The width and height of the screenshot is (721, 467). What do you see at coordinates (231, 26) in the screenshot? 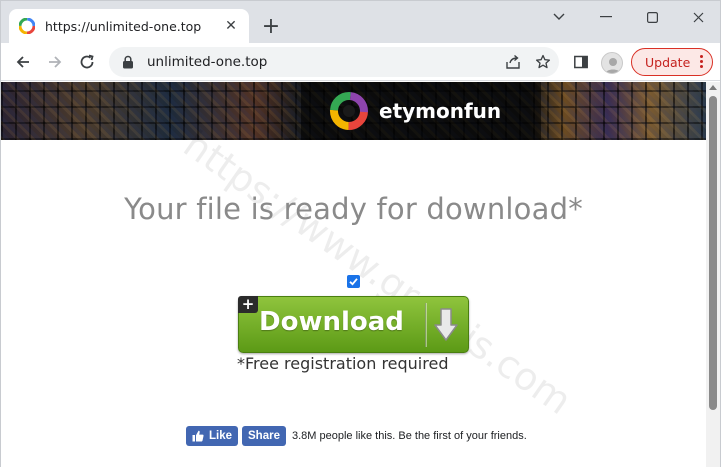
I see `close-icon: ✕` at bounding box center [231, 26].